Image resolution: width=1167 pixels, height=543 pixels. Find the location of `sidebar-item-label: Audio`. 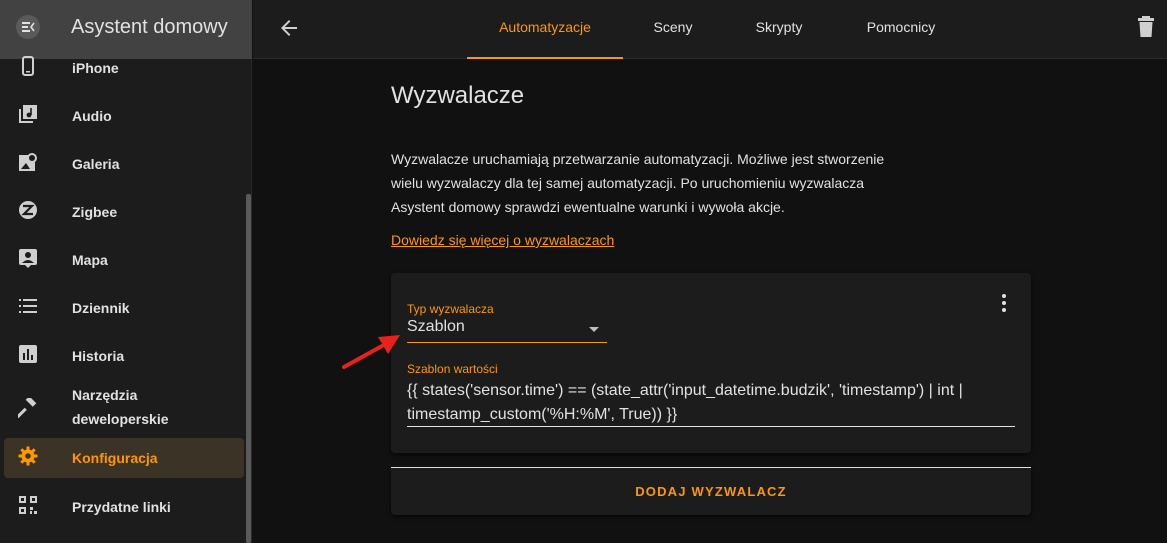

sidebar-item-label: Audio is located at coordinates (92, 116).